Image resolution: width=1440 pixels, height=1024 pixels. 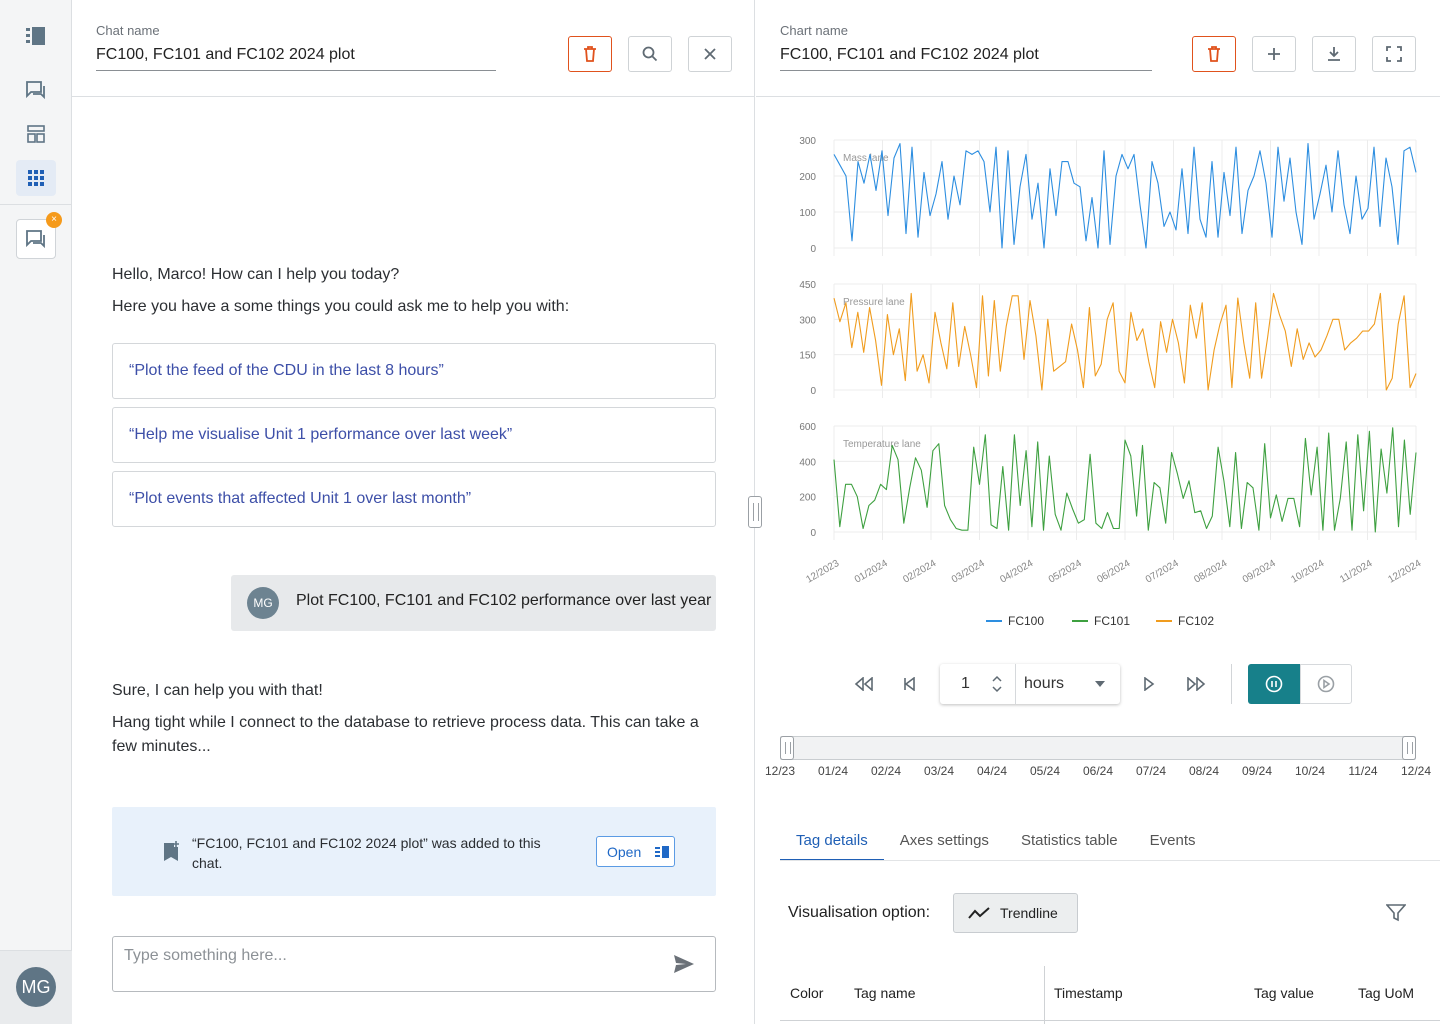 I want to click on search-button, so click(x=650, y=54).